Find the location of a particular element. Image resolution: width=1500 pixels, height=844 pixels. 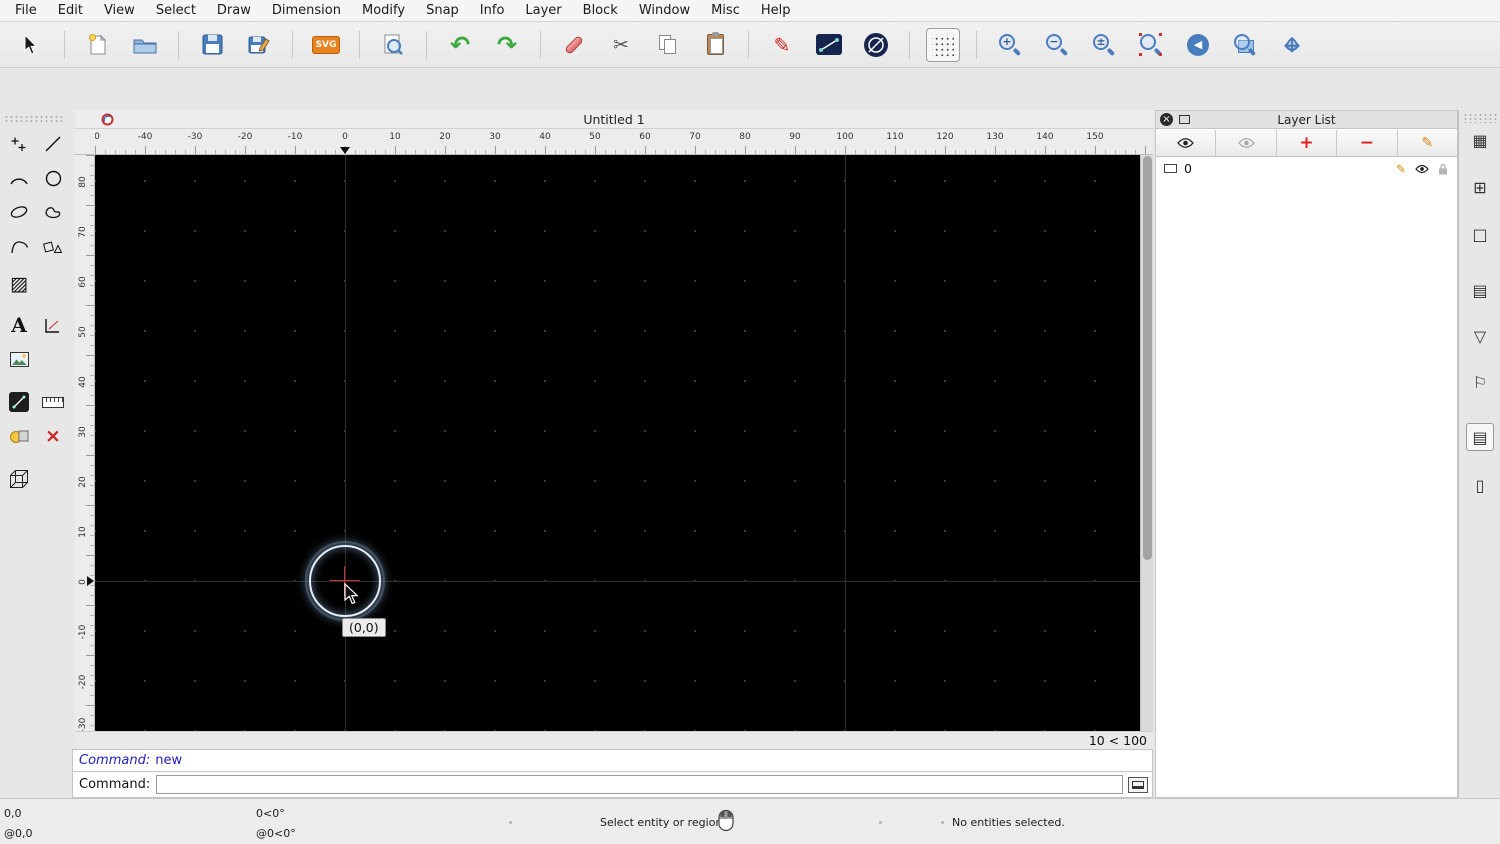

redo-button: ↷ is located at coordinates (507, 45).